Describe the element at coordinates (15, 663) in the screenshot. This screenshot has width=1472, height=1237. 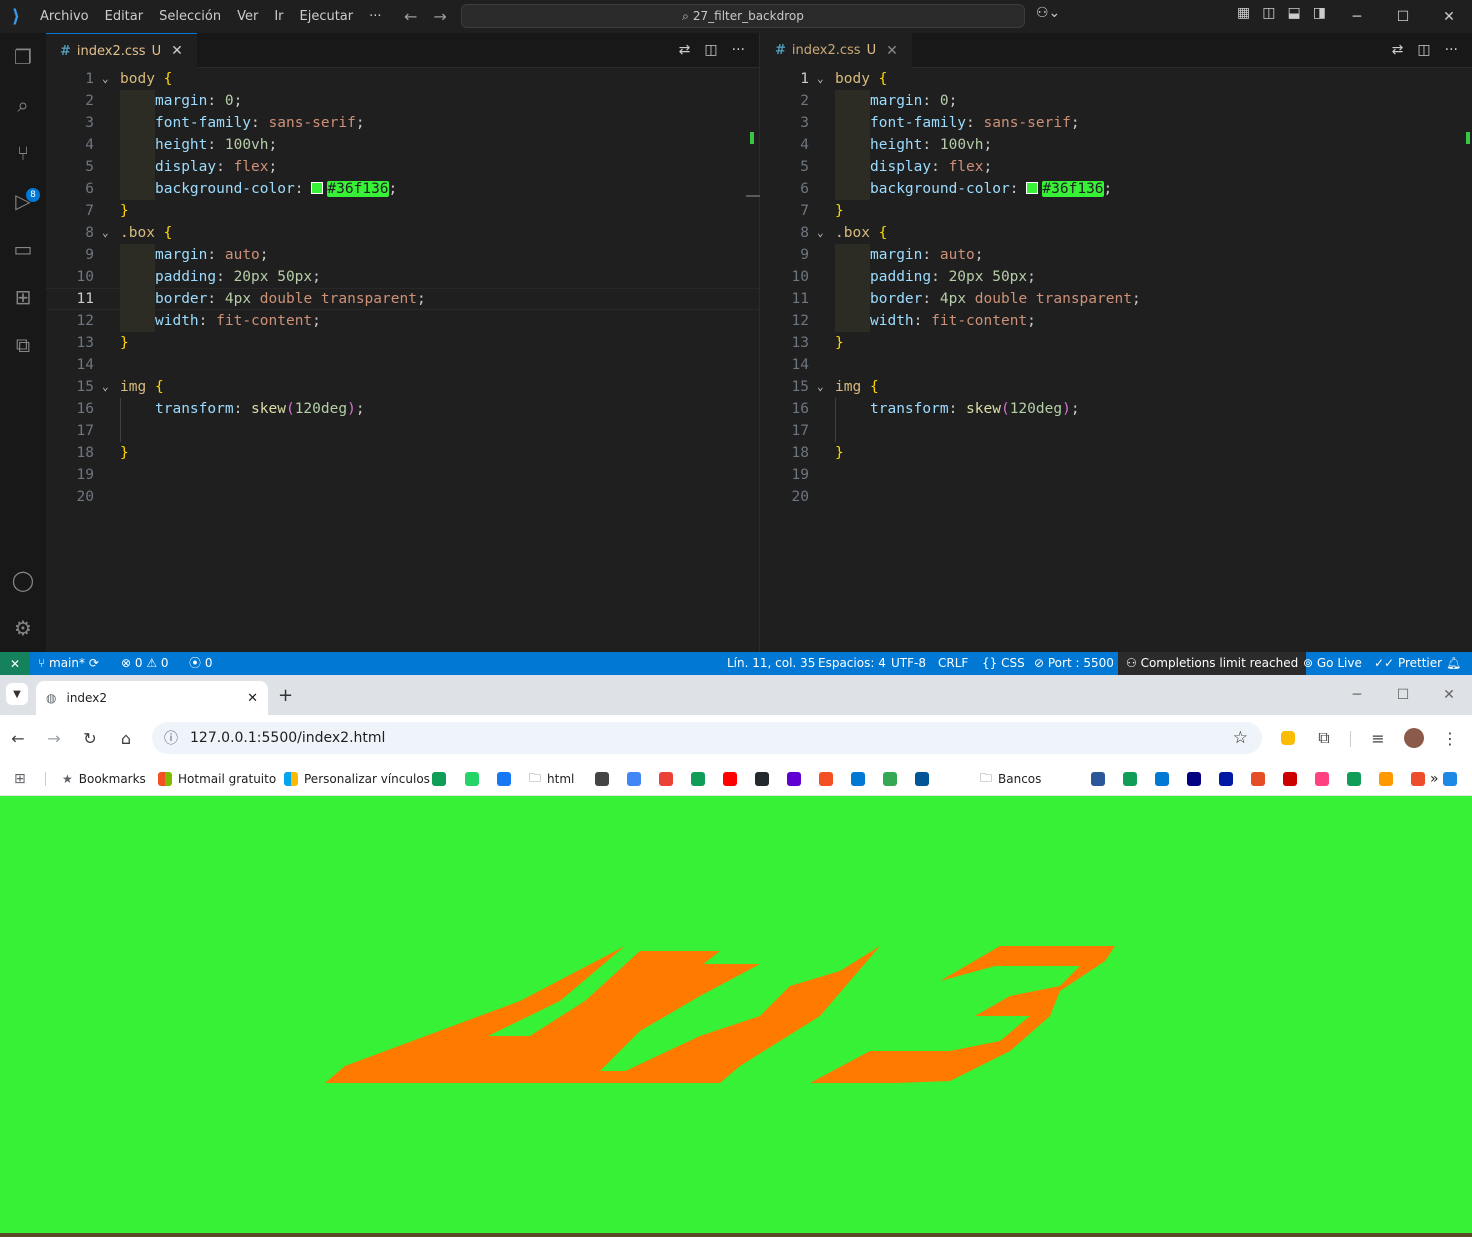
I see `remote-indicator-icon: ✕` at that location.